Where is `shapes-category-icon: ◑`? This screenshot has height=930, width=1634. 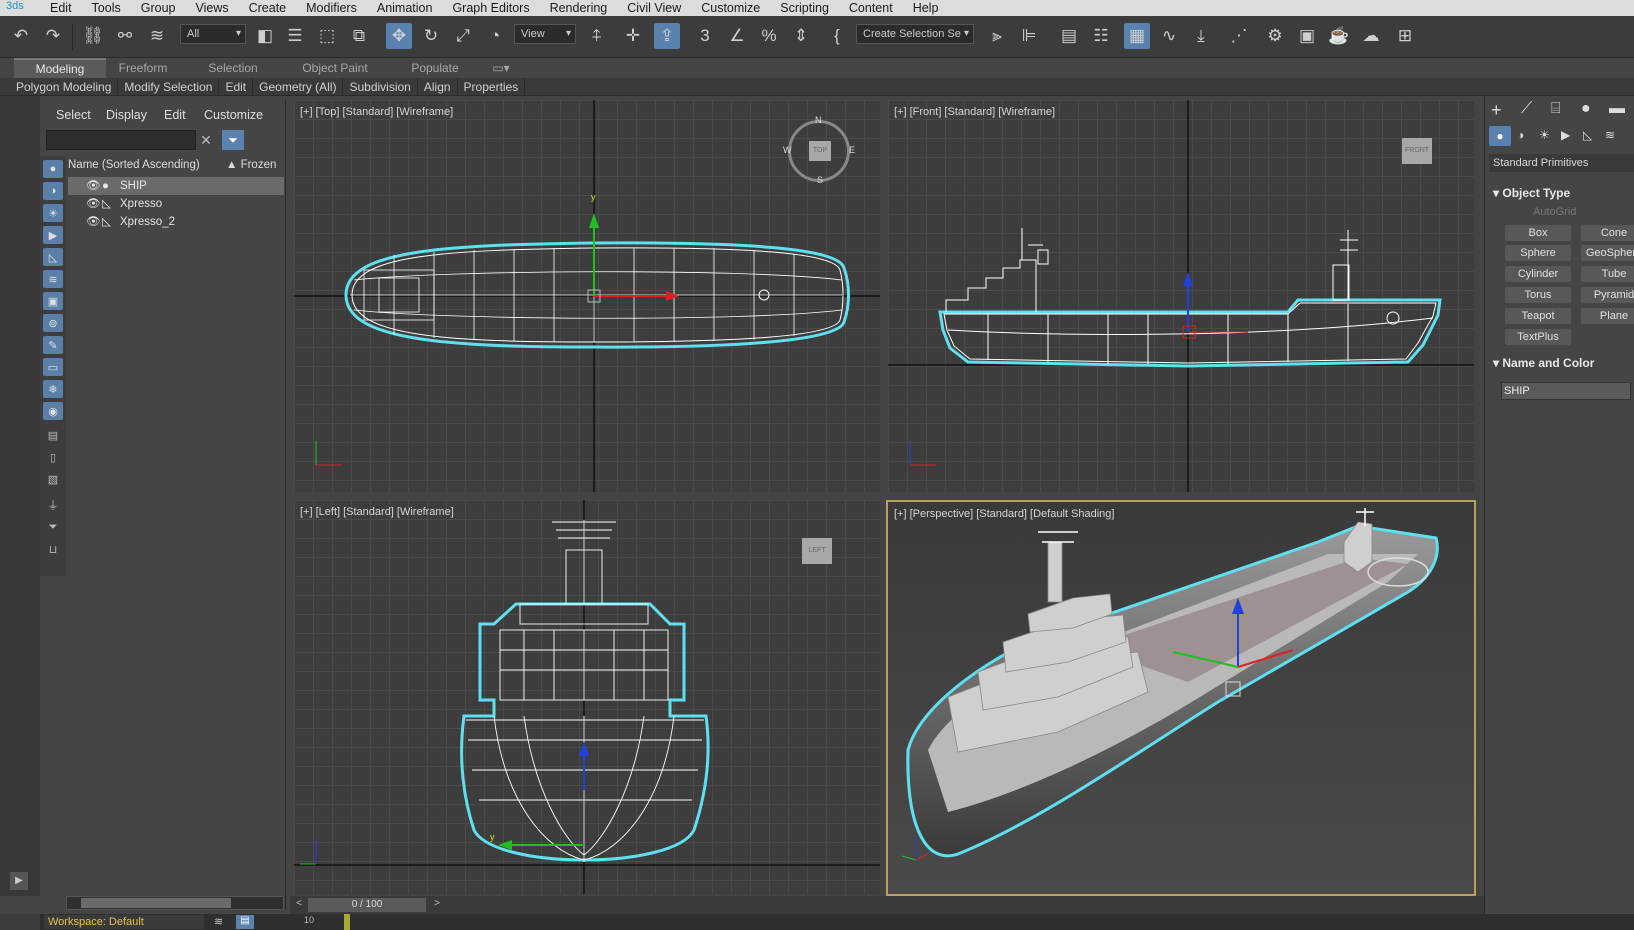
shapes-category-icon: ◑ is located at coordinates (1520, 135).